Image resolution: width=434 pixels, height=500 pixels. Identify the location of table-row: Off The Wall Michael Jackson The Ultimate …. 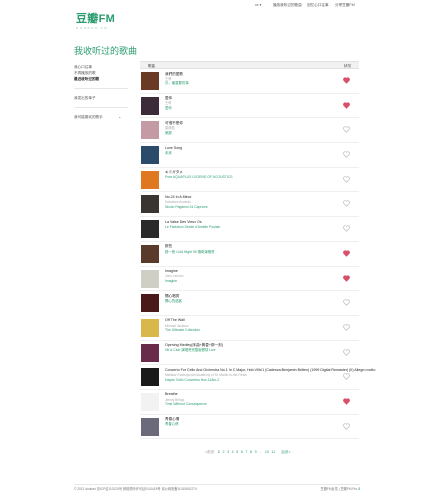
(249, 328).